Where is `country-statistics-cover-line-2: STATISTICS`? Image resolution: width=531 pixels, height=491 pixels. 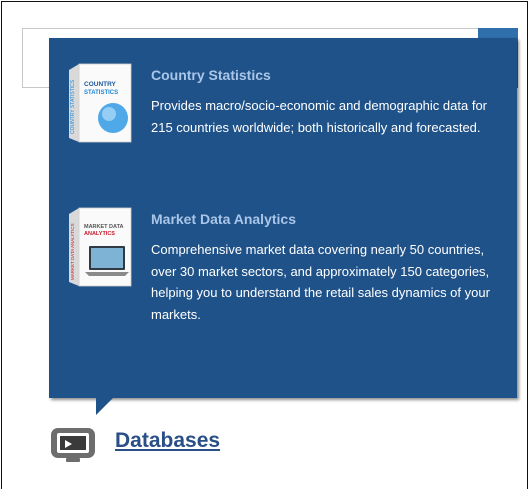
country-statistics-cover-line-2: STATISTICS is located at coordinates (101, 93).